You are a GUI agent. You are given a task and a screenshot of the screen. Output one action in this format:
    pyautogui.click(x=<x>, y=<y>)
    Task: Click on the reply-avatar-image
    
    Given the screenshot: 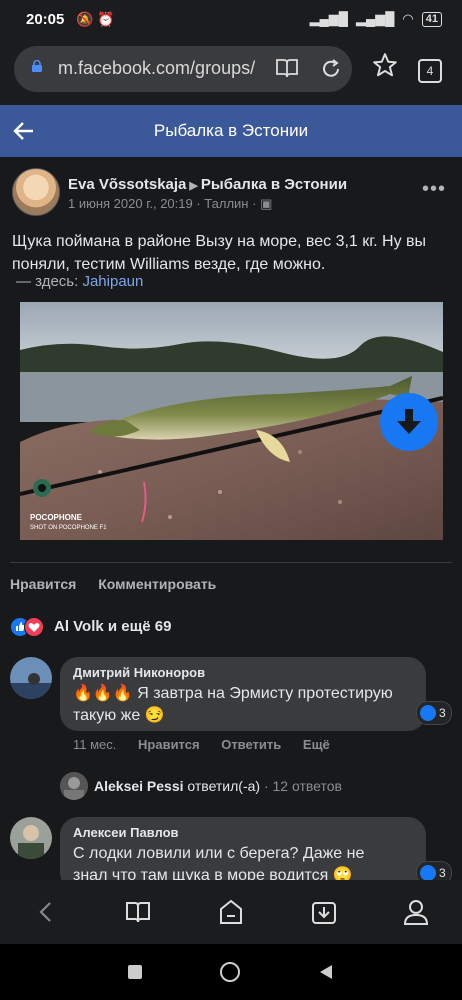 What is the action you would take?
    pyautogui.click(x=74, y=786)
    